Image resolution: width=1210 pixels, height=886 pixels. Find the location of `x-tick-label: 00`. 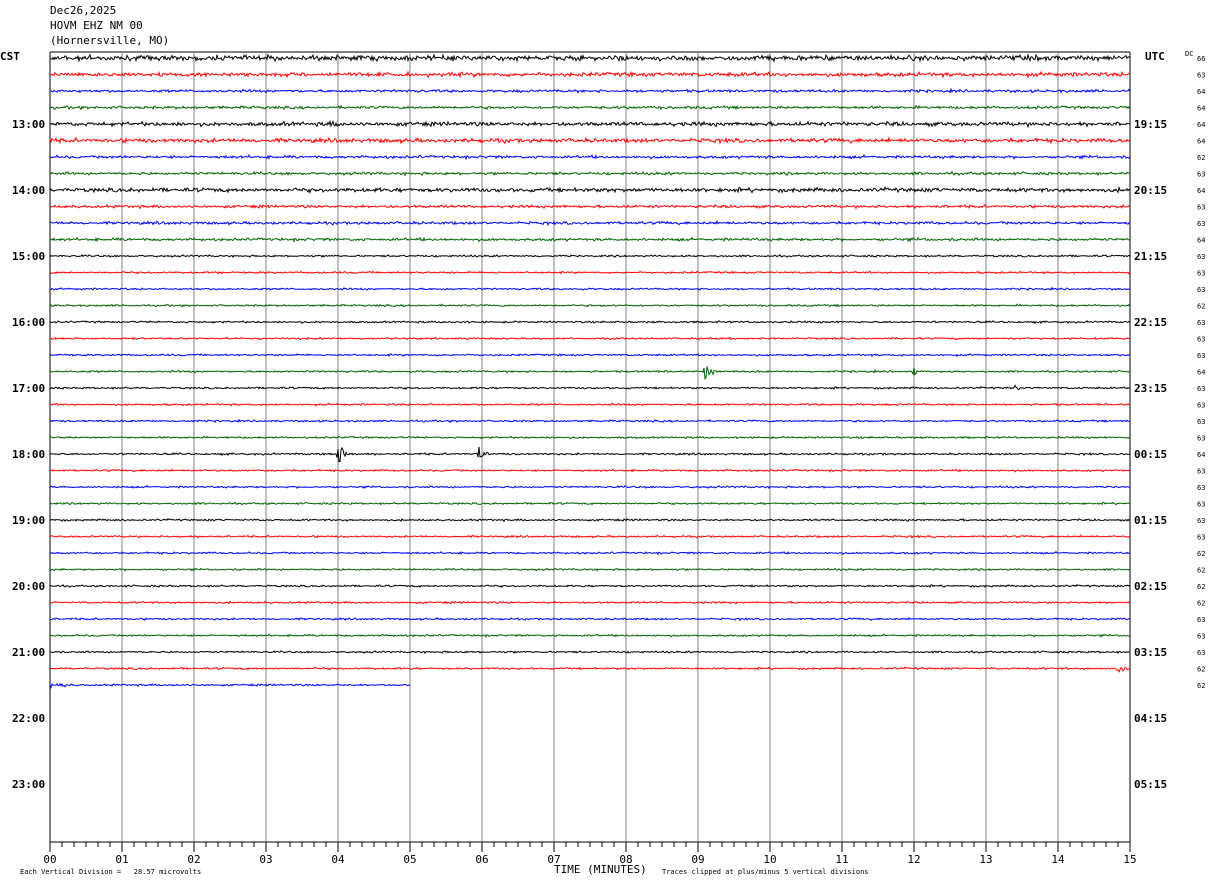

x-tick-label: 00 is located at coordinates (49, 859).